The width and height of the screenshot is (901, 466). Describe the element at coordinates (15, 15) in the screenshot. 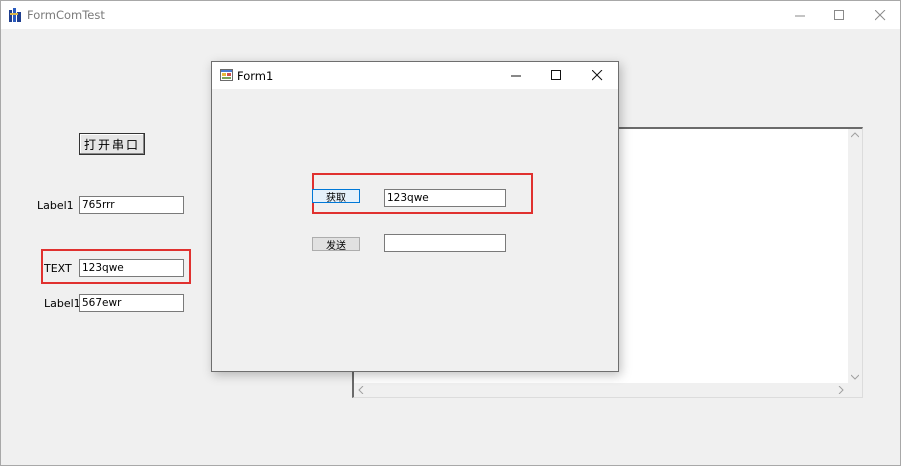

I see `app-icon` at that location.